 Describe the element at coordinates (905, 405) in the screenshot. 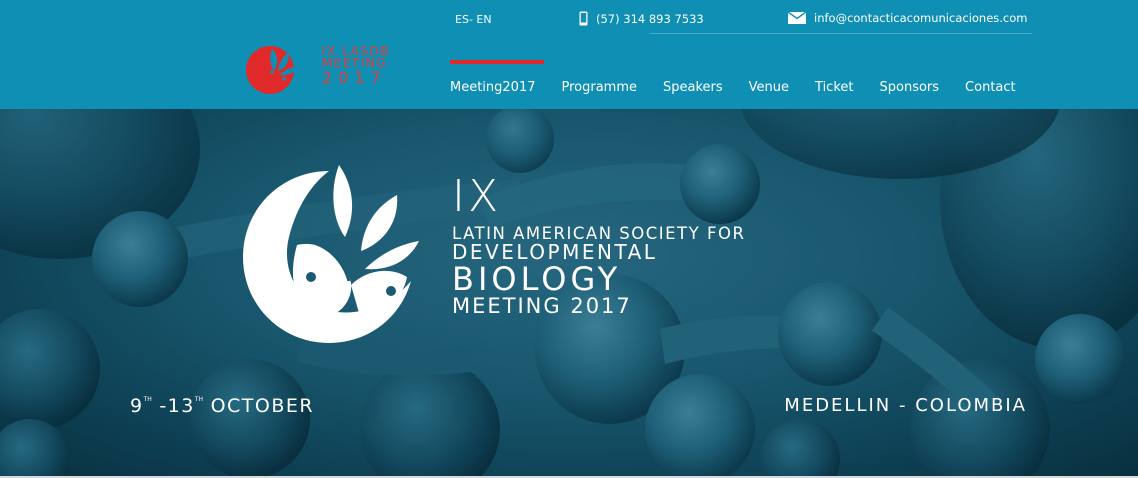

I see `event-location: MEDELLIN - COLOMBIA` at that location.